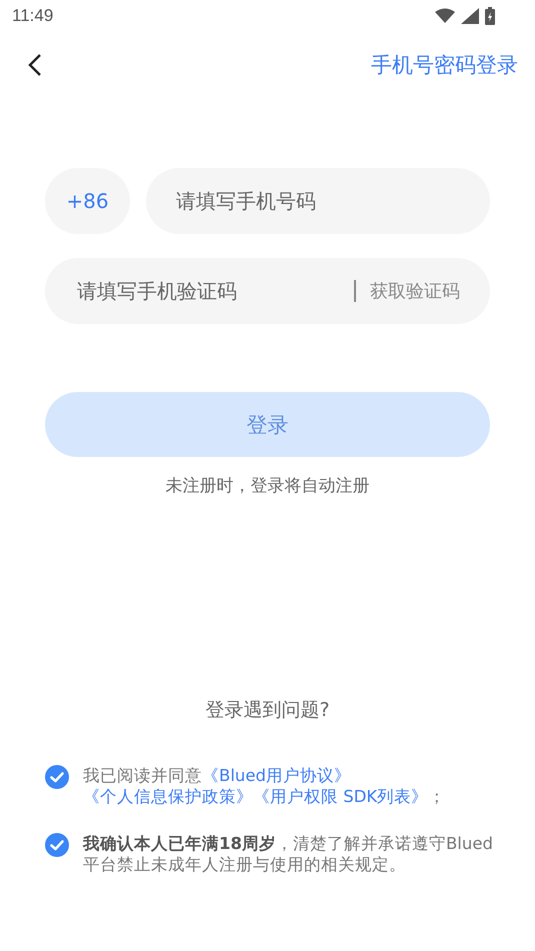 Image resolution: width=535 pixels, height=951 pixels. I want to click on signal-icon, so click(470, 16).